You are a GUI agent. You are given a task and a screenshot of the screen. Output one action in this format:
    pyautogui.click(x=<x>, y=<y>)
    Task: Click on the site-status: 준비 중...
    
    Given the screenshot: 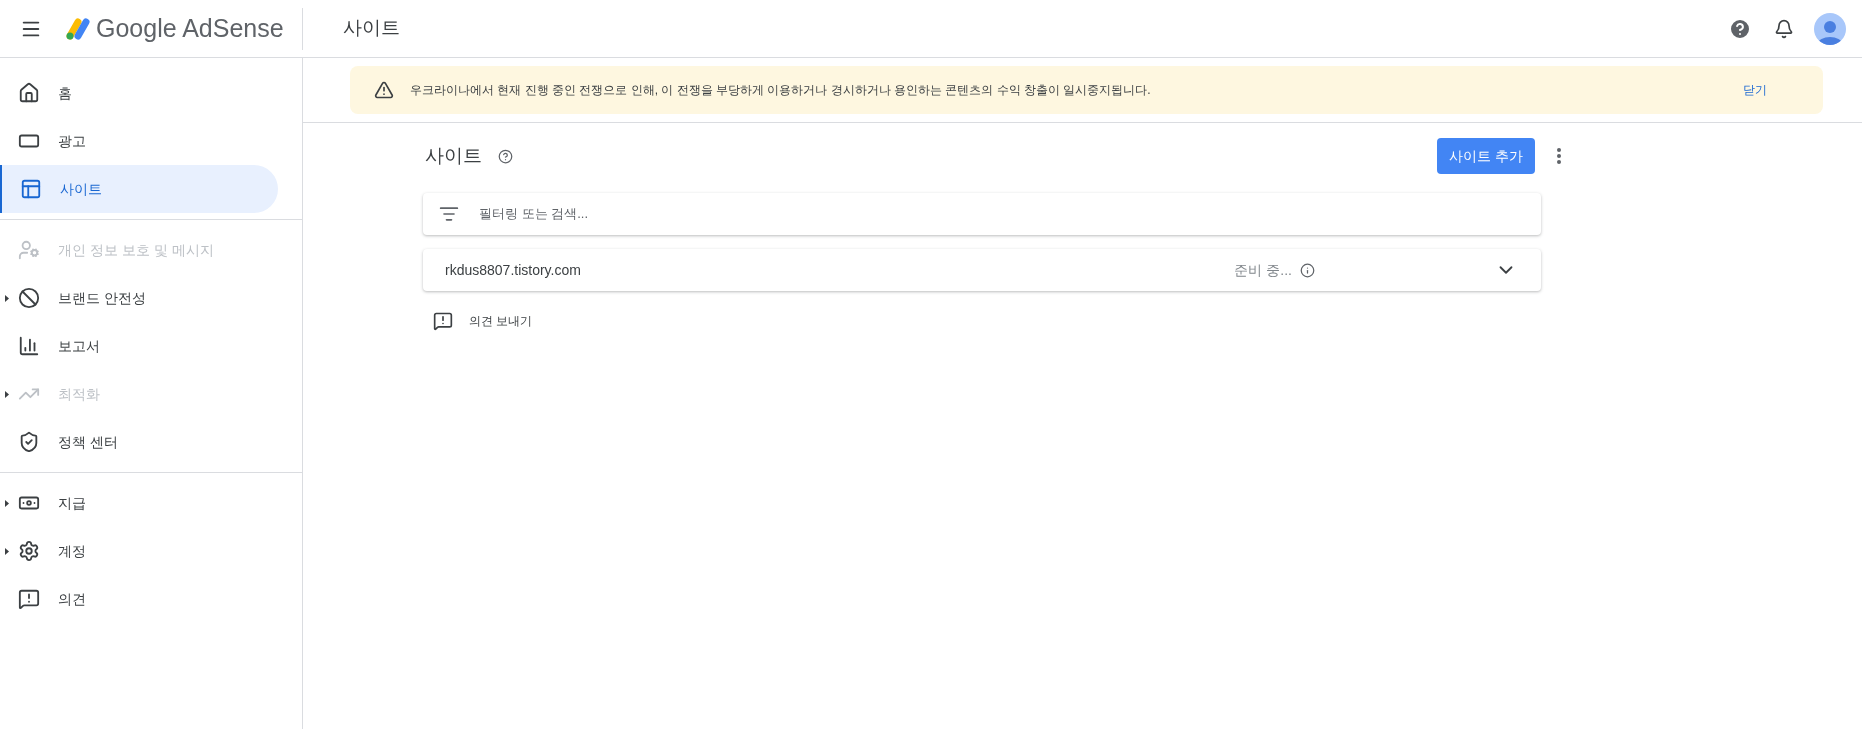 What is the action you would take?
    pyautogui.click(x=1263, y=270)
    